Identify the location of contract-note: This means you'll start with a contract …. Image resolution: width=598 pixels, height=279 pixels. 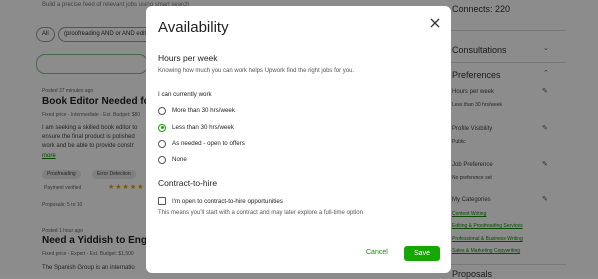
(260, 213).